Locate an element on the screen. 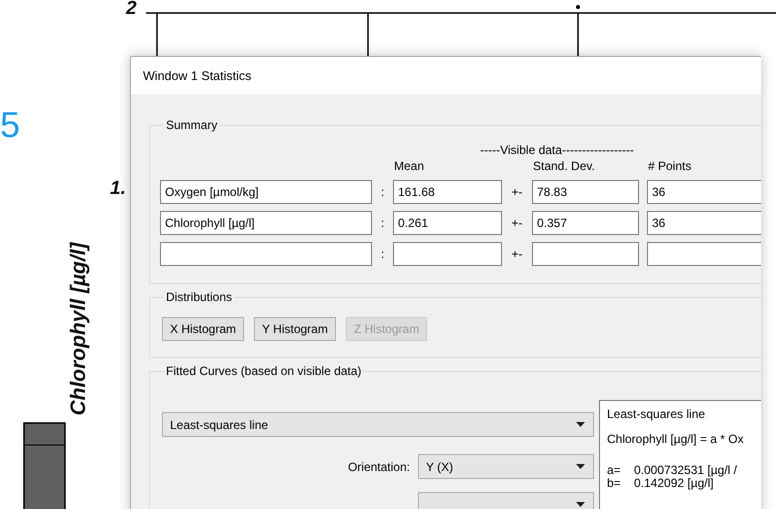  std-dev-field: 78.83 is located at coordinates (585, 192).